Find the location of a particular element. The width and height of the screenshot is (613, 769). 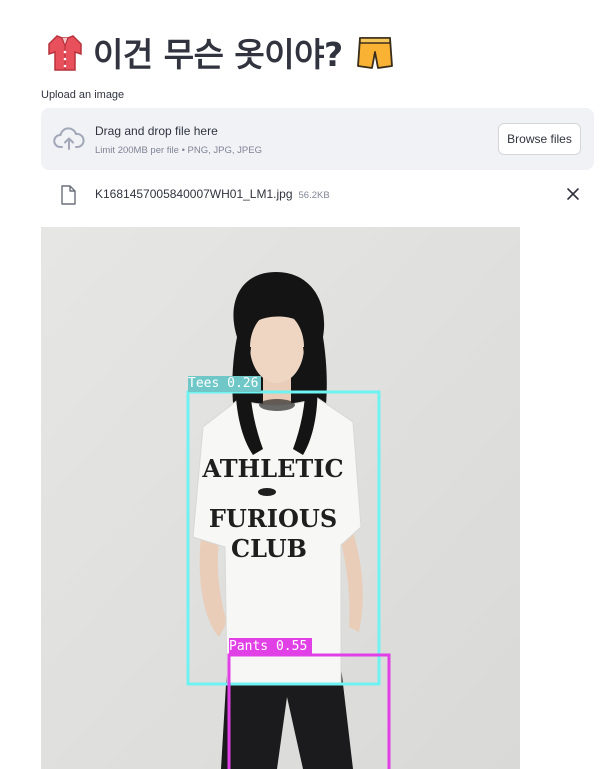

pants-detection-label: Pants 0.55 is located at coordinates (268, 646).